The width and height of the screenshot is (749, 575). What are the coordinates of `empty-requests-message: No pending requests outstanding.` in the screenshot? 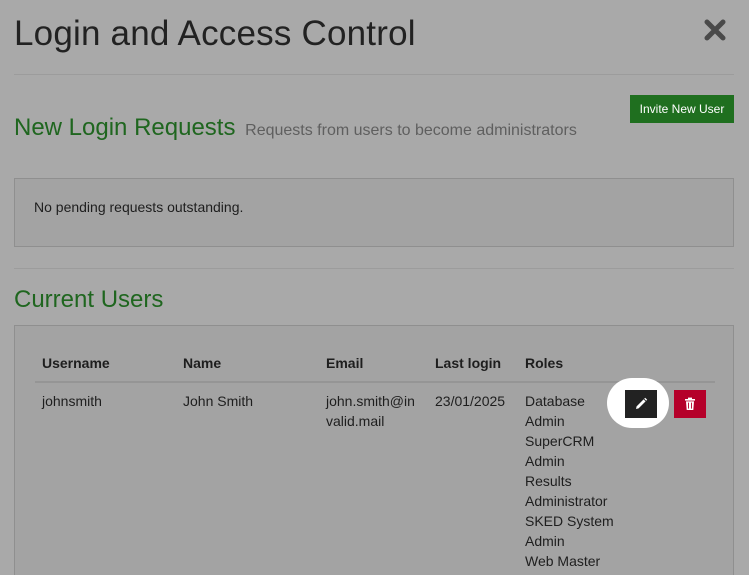 It's located at (139, 207).